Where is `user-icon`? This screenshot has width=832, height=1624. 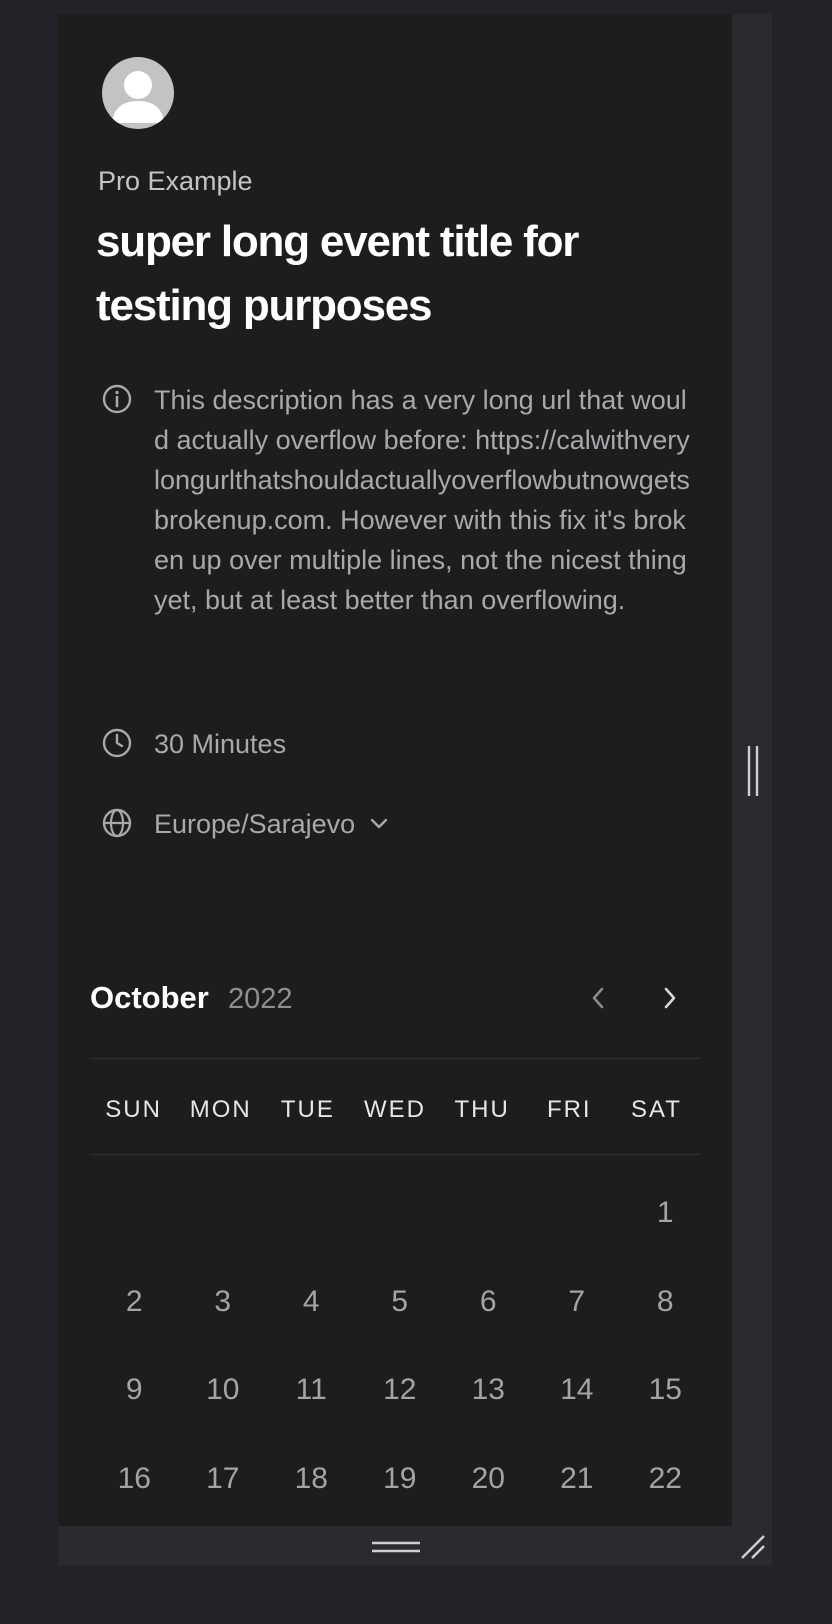
user-icon is located at coordinates (138, 97).